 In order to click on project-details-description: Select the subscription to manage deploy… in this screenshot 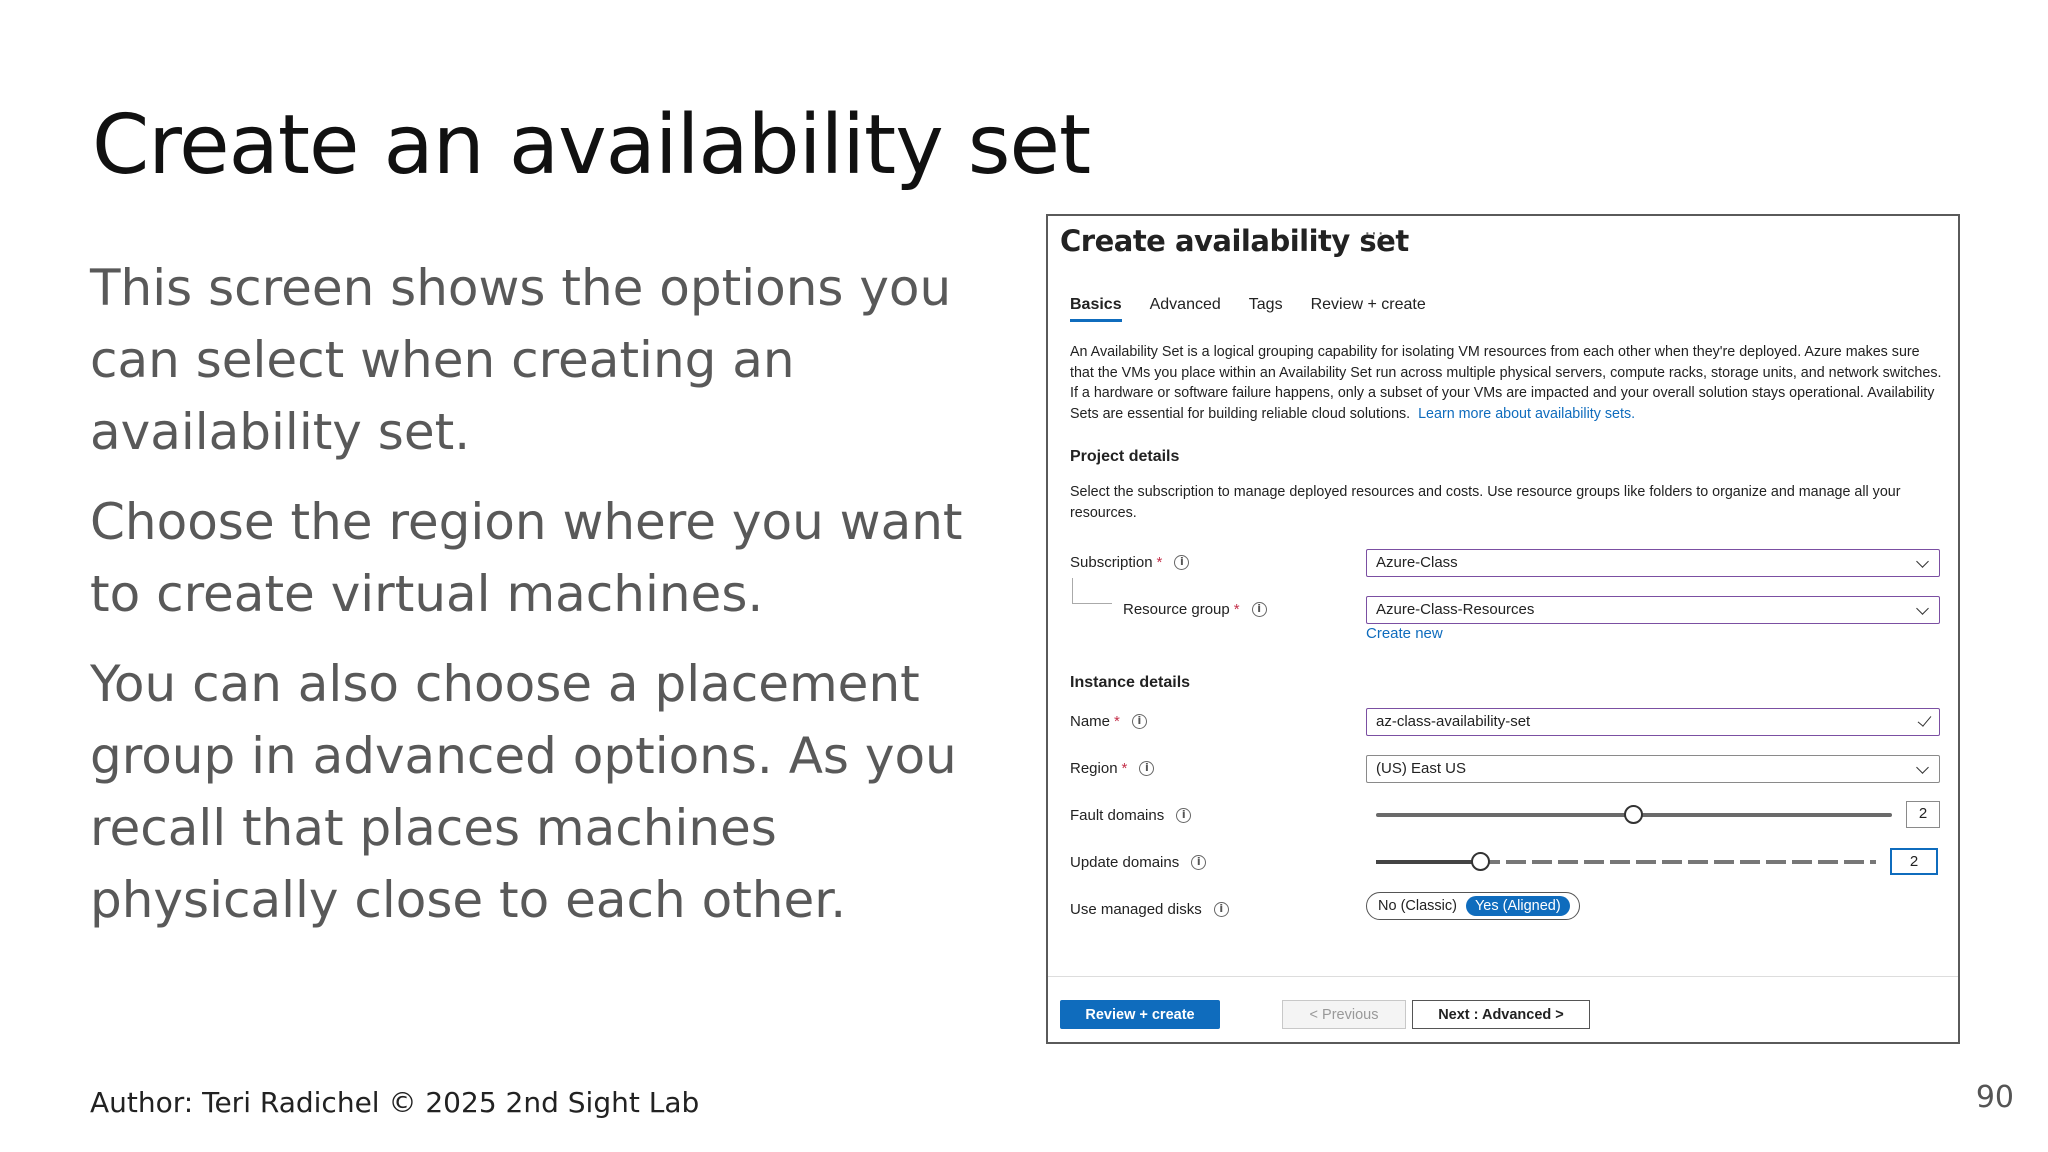, I will do `click(1485, 502)`.